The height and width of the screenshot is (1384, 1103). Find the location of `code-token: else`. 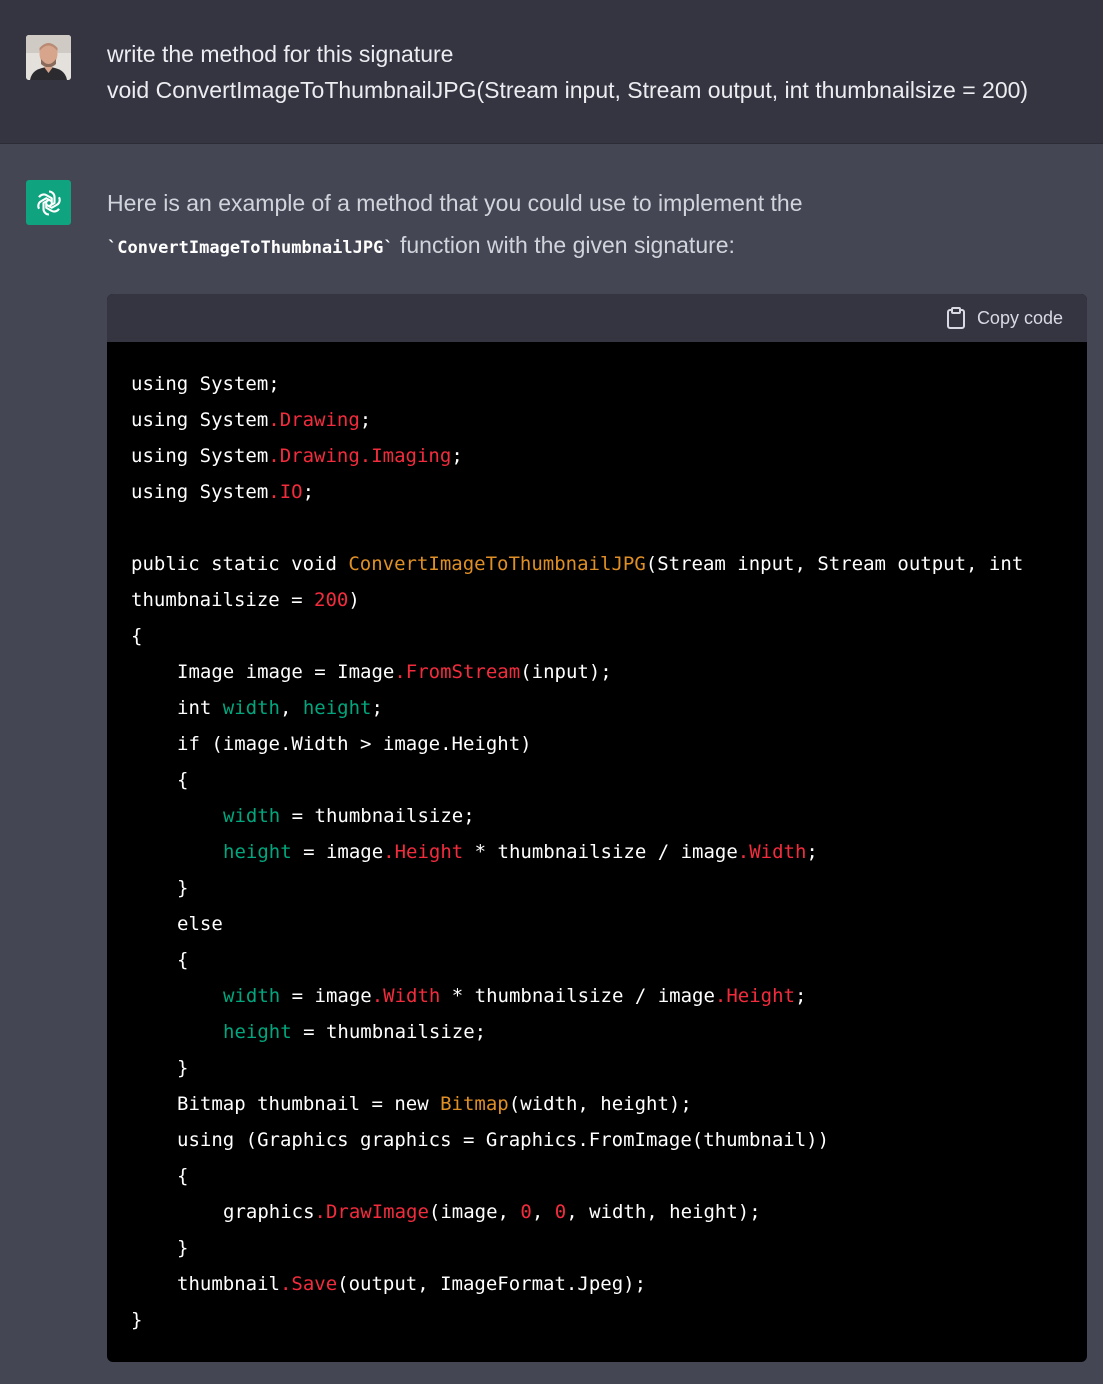

code-token: else is located at coordinates (200, 924).